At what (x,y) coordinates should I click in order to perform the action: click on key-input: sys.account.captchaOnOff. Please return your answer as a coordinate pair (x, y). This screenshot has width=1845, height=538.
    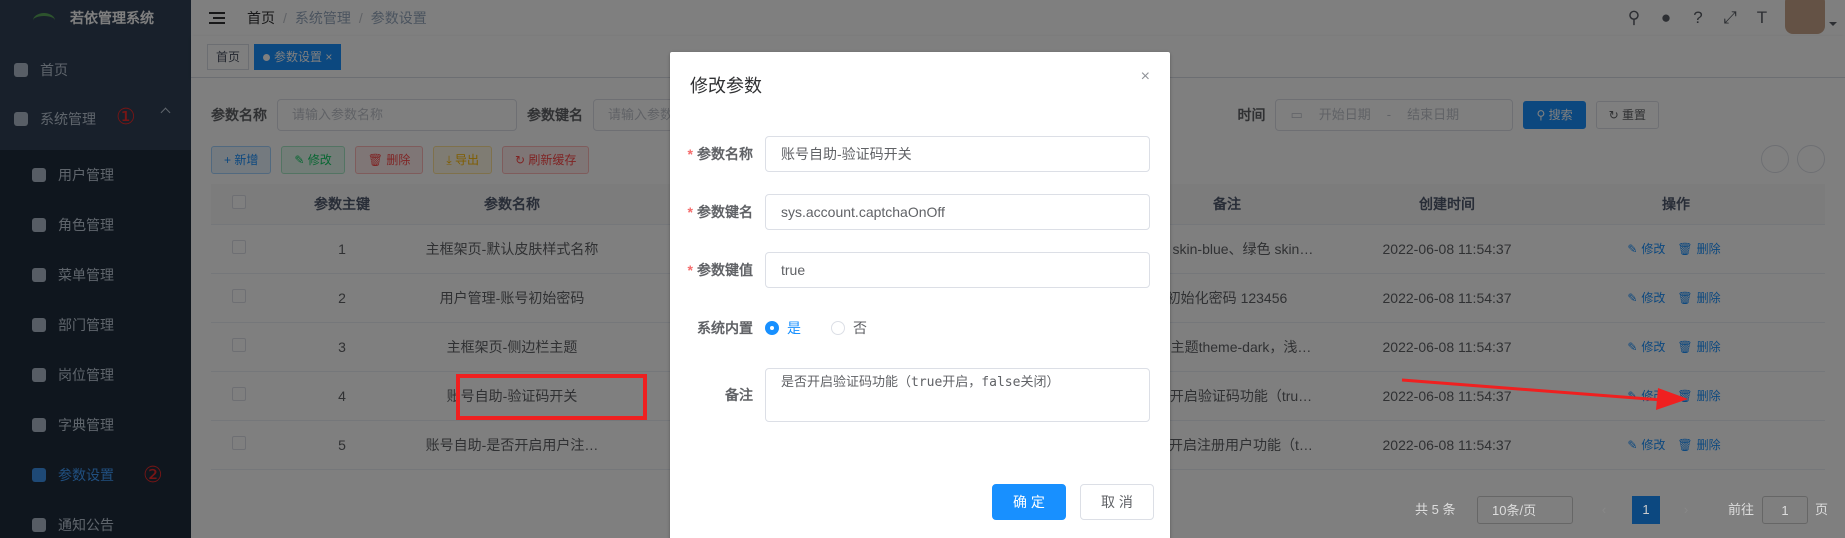
    Looking at the image, I should click on (957, 212).